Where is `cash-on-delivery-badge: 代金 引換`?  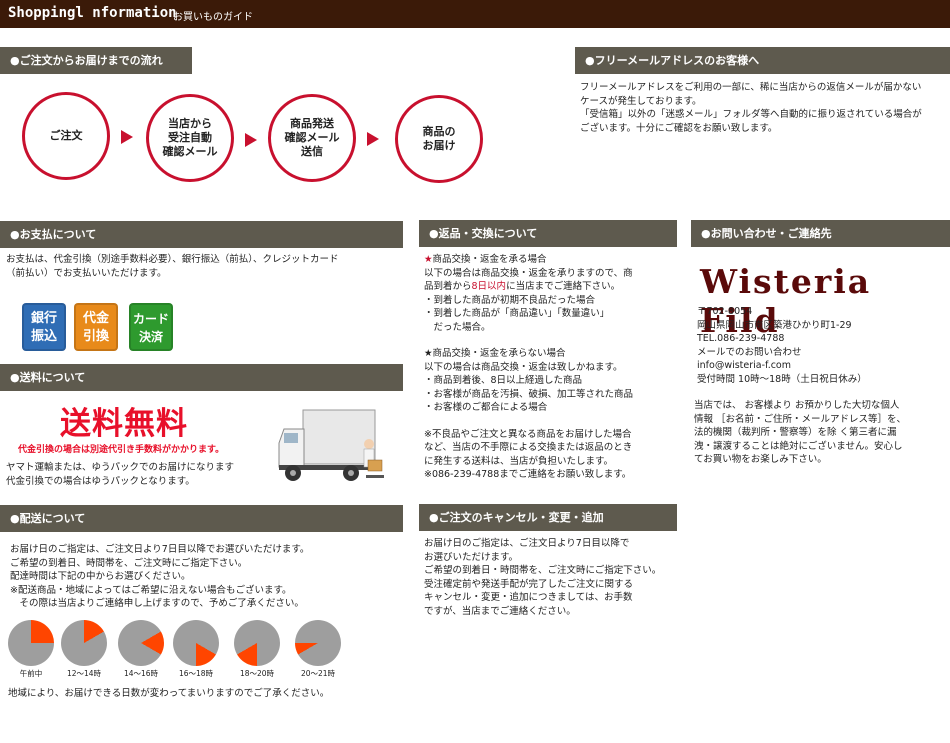 cash-on-delivery-badge: 代金 引換 is located at coordinates (96, 327).